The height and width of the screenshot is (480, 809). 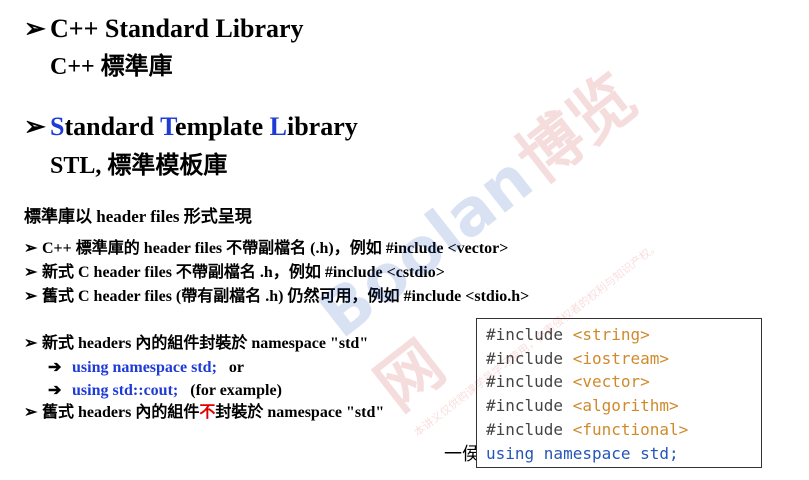 I want to click on stl-rest-s: tandard, so click(x=112, y=126).